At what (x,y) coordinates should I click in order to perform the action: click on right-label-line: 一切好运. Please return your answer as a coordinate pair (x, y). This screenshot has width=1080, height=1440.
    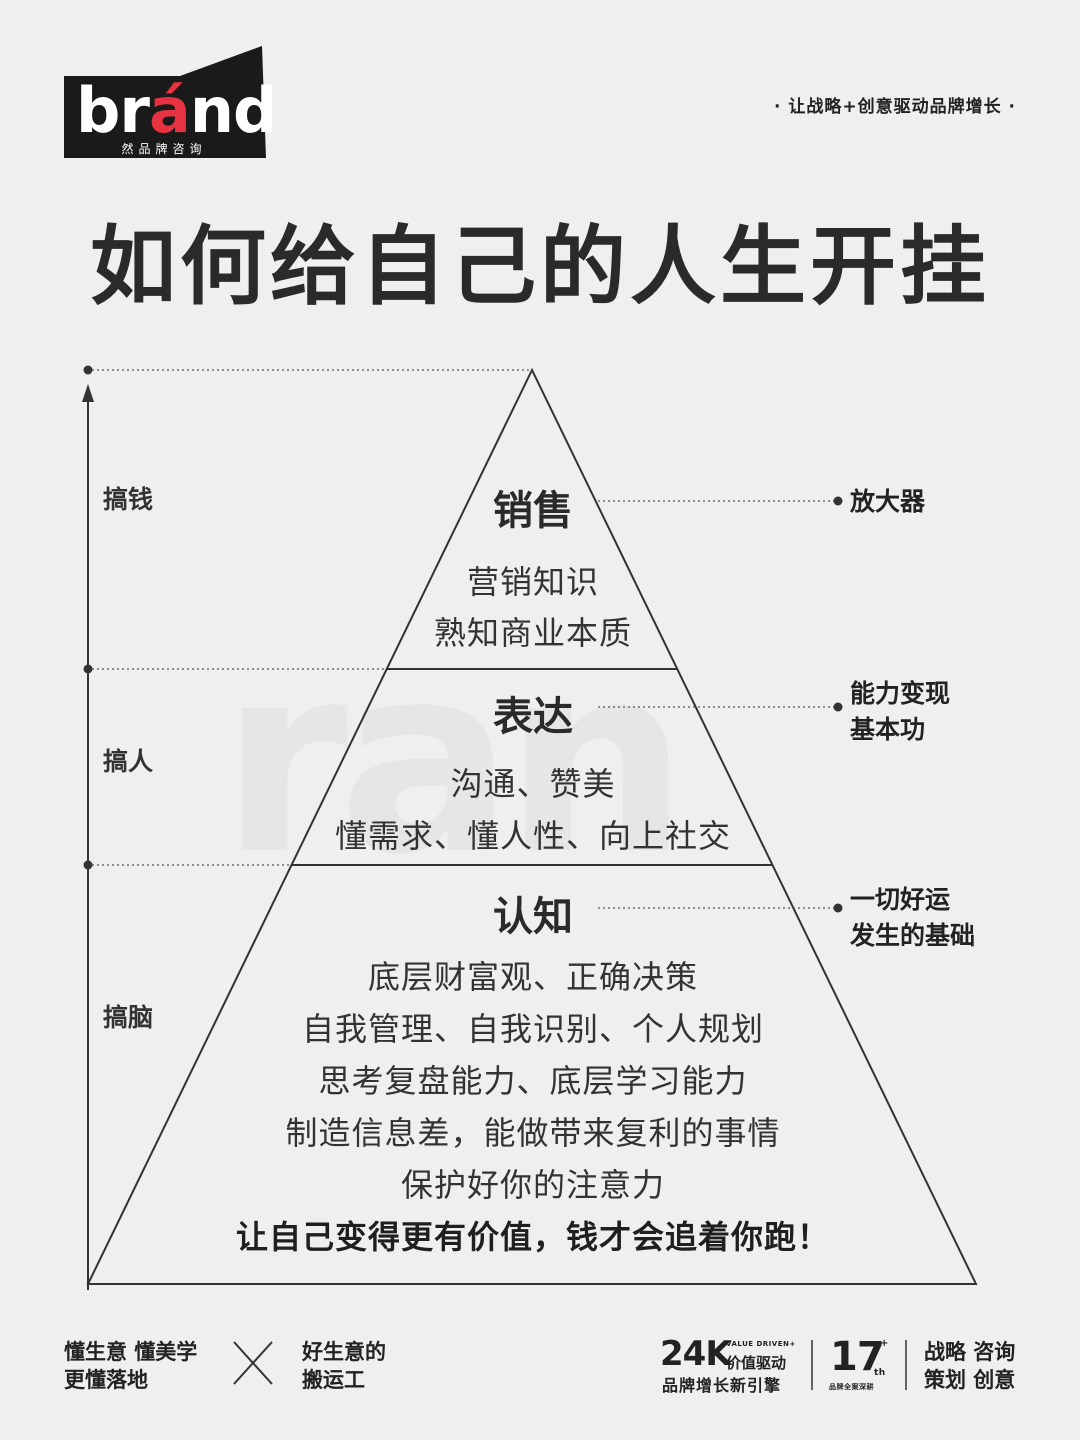
    Looking at the image, I should click on (900, 899).